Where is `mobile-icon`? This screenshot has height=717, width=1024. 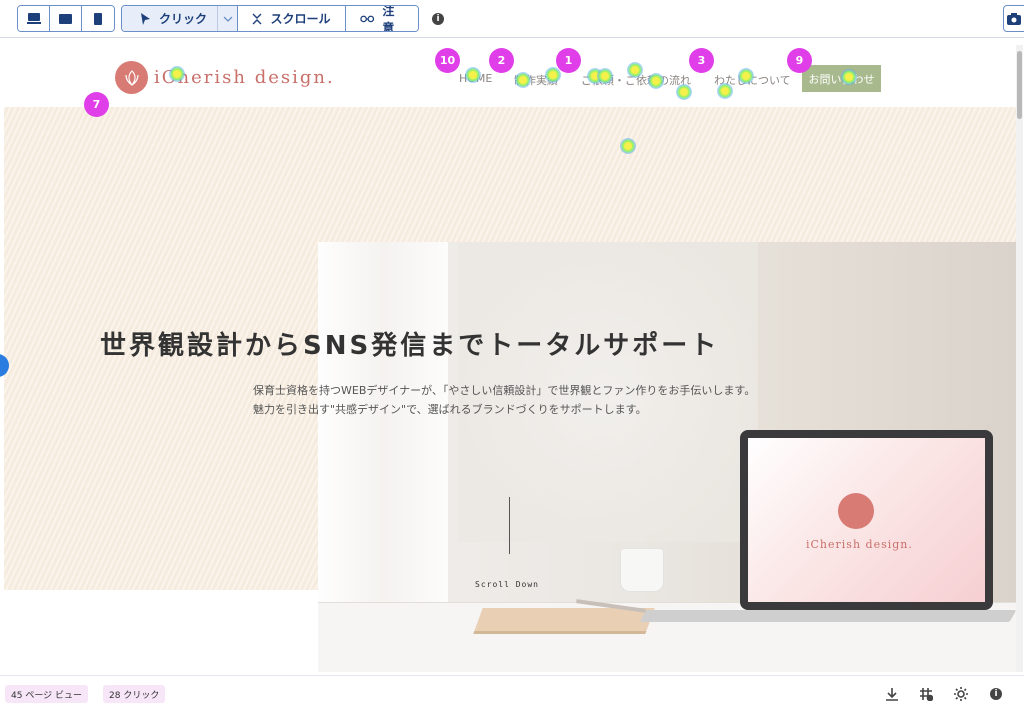
mobile-icon is located at coordinates (98, 18).